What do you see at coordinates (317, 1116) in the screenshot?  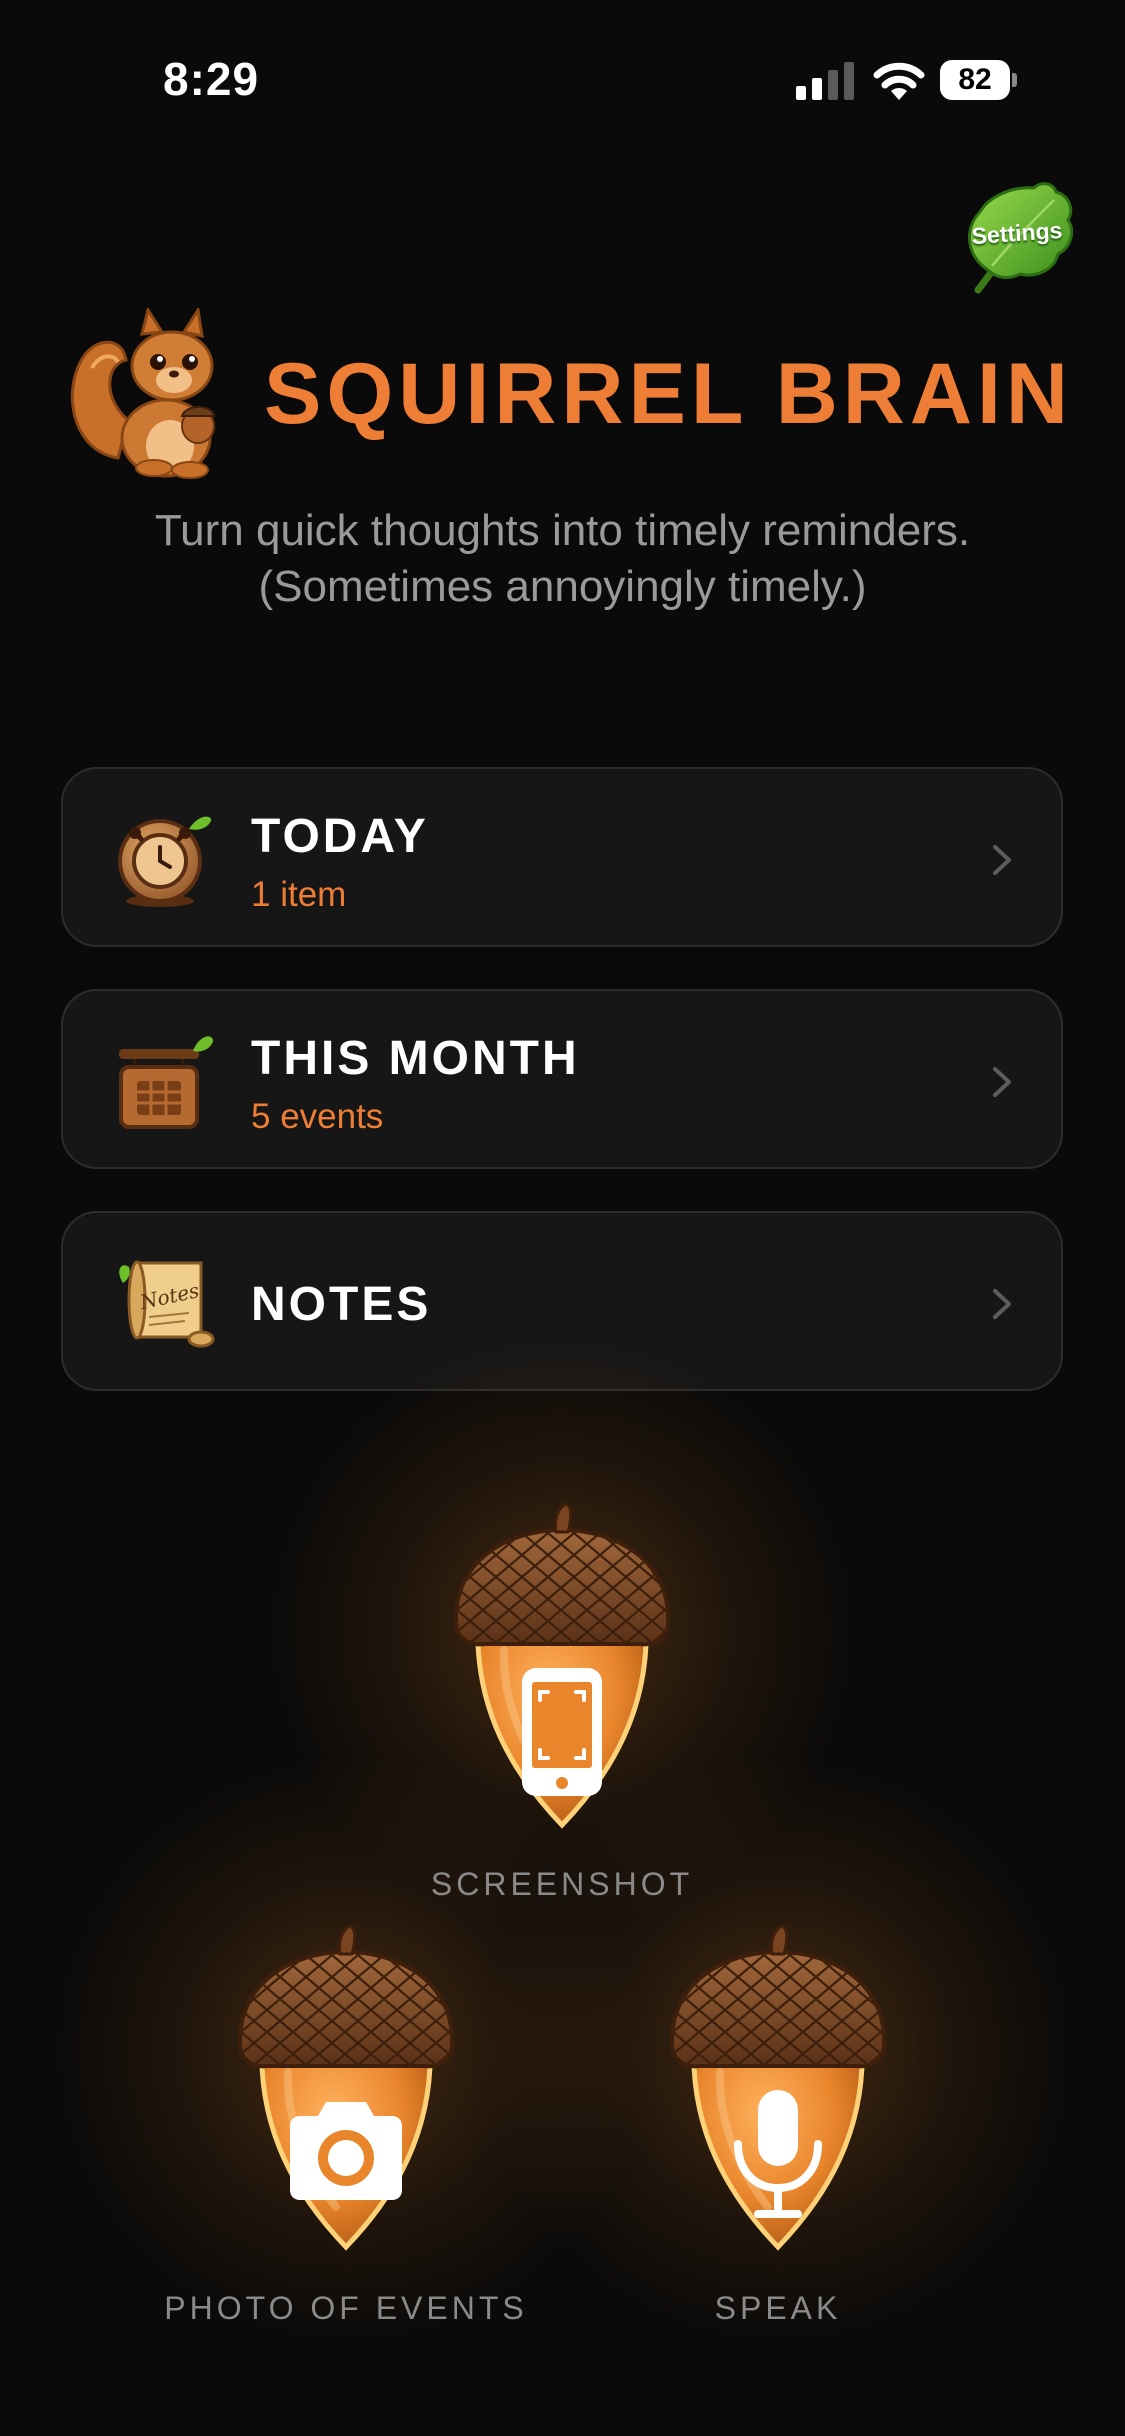 I see `this-month-count: 5 events` at bounding box center [317, 1116].